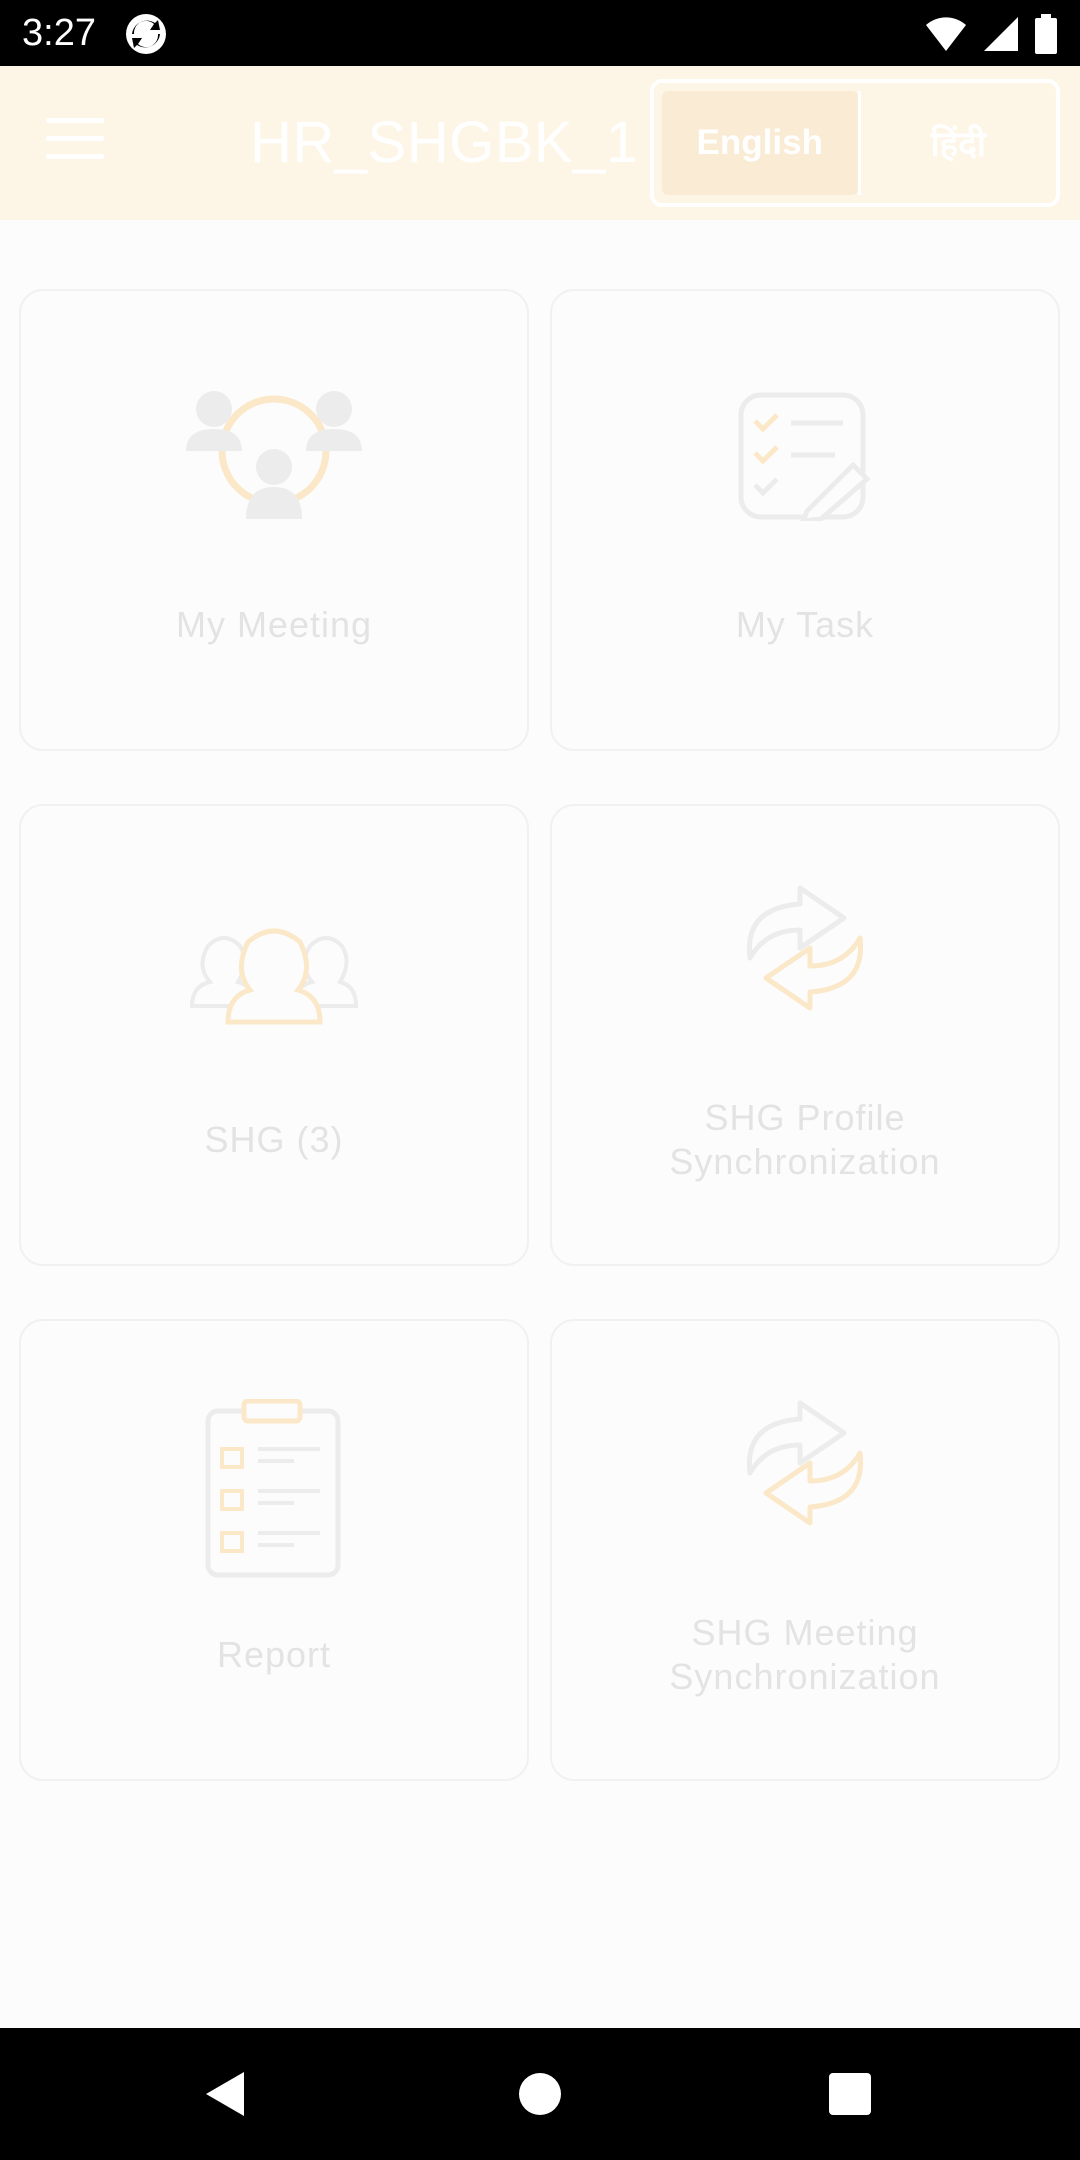 The image size is (1080, 2160). I want to click on my-task-card: My Task, so click(805, 520).